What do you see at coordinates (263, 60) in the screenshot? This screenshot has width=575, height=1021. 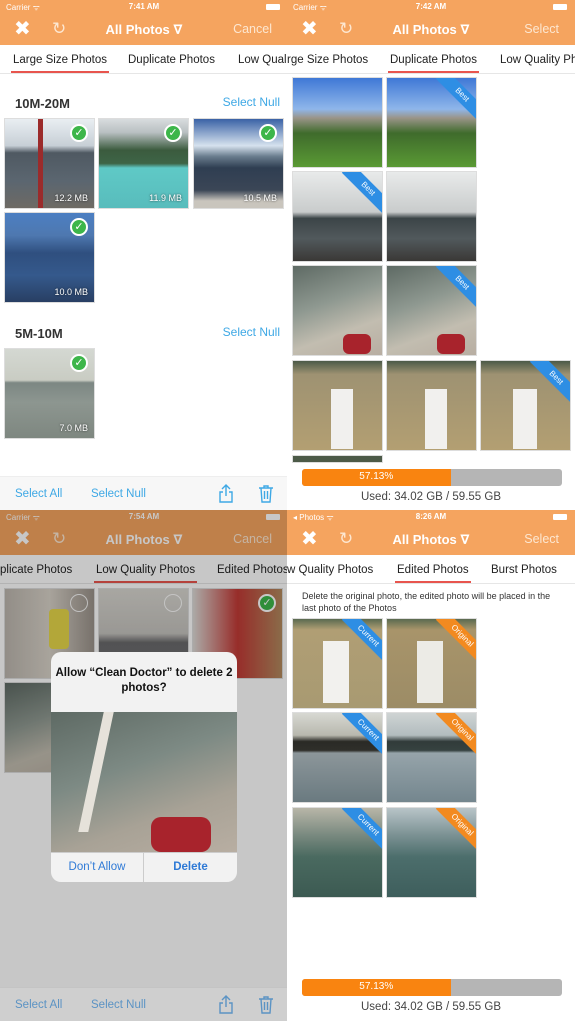 I see `tab-low-quality-photos: Low Quali` at bounding box center [263, 60].